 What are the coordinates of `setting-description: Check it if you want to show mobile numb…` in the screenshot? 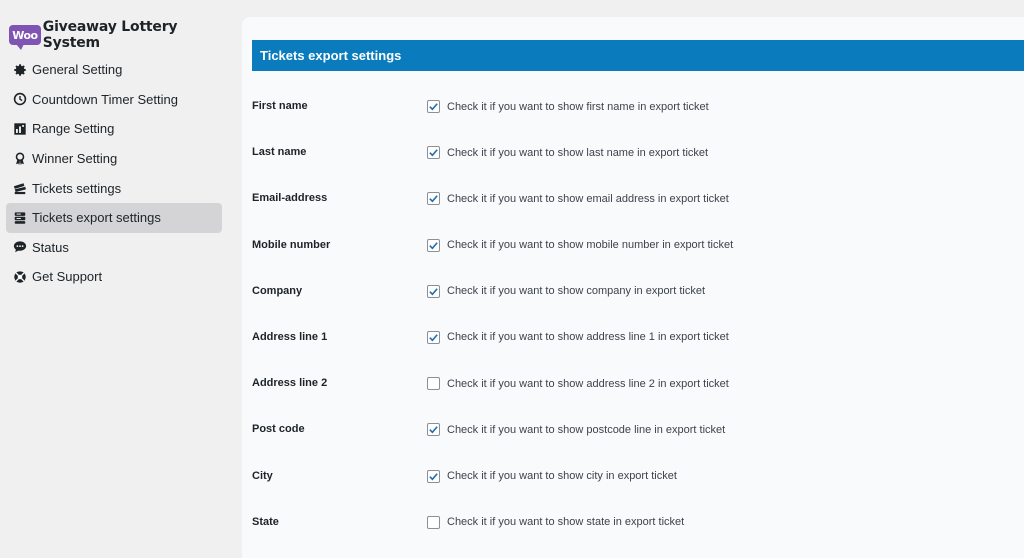 It's located at (590, 245).